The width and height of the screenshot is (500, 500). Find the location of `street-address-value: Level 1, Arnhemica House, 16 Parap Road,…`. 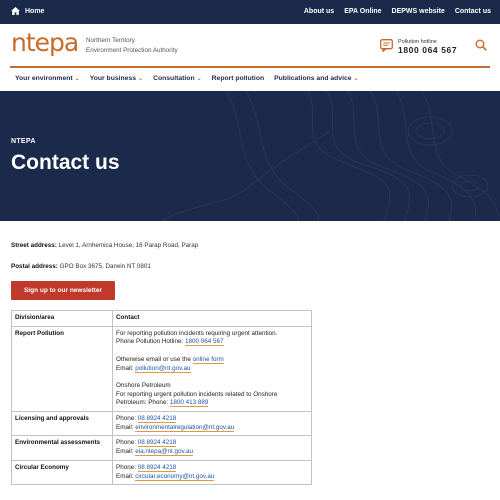

street-address-value: Level 1, Arnhemica House, 16 Parap Road,… is located at coordinates (127, 245).